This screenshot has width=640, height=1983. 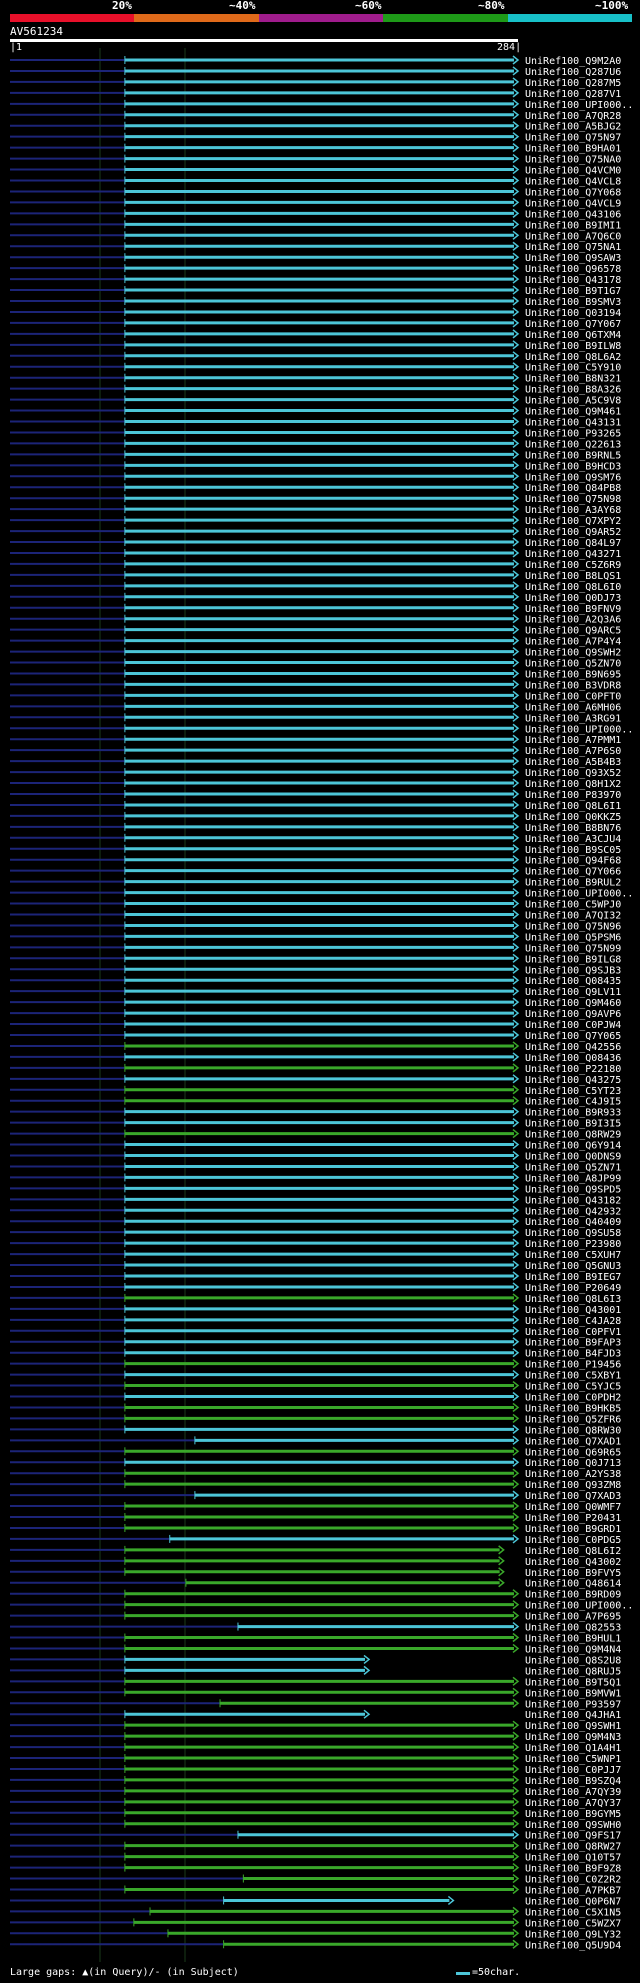 I want to click on hit-row: UniRef100_Q43182, so click(x=315, y=1200).